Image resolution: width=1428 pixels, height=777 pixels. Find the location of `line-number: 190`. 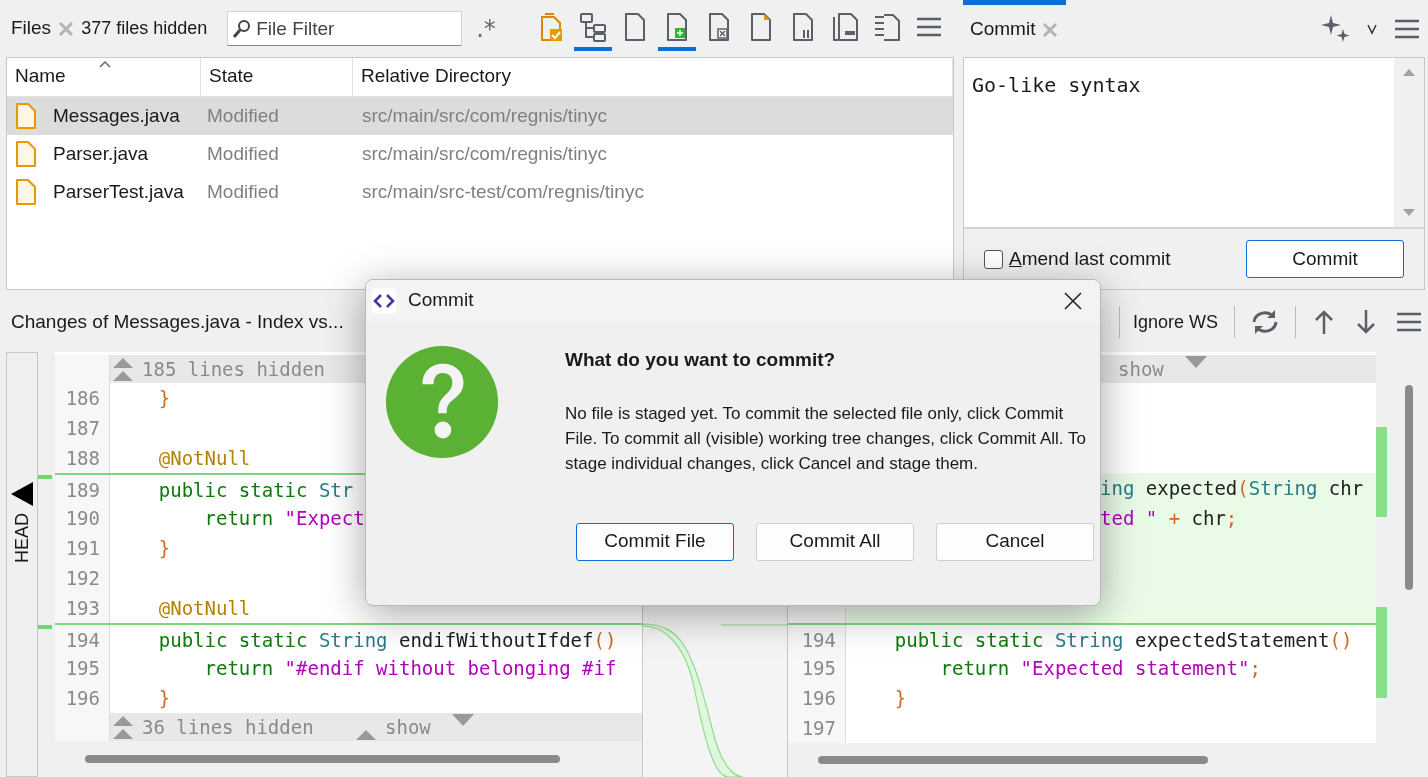

line-number: 190 is located at coordinates (82, 518).